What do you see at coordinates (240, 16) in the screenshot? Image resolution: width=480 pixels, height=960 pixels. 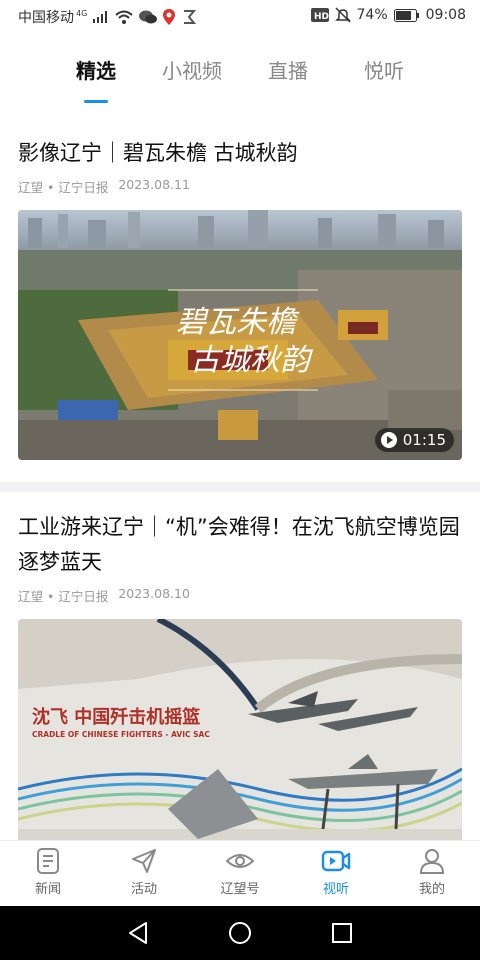 I see `status-bar: 中国移动 4G HD 74% 09:08` at bounding box center [240, 16].